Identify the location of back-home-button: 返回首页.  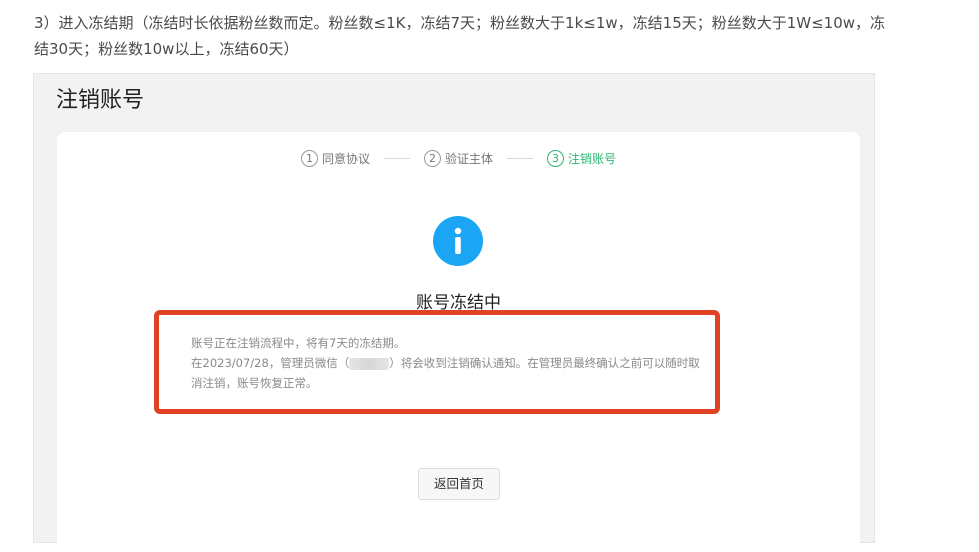
(459, 484).